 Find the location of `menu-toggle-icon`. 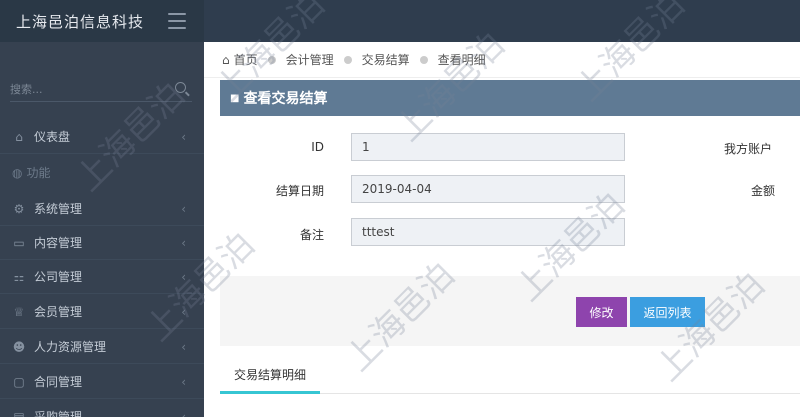

menu-toggle-icon is located at coordinates (177, 21).